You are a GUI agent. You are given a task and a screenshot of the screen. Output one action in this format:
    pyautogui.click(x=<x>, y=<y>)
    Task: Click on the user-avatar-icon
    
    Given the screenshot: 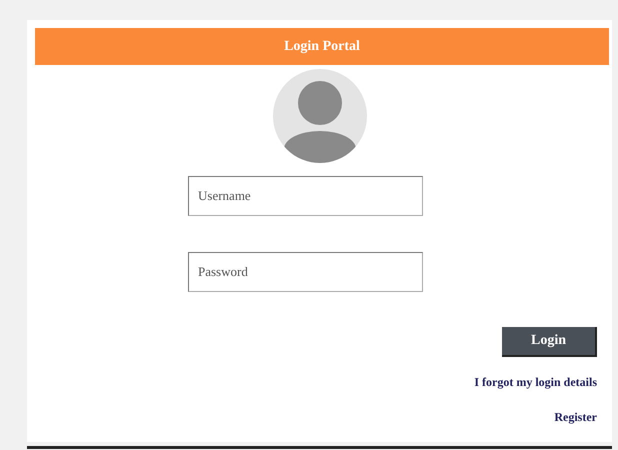 What is the action you would take?
    pyautogui.click(x=320, y=116)
    